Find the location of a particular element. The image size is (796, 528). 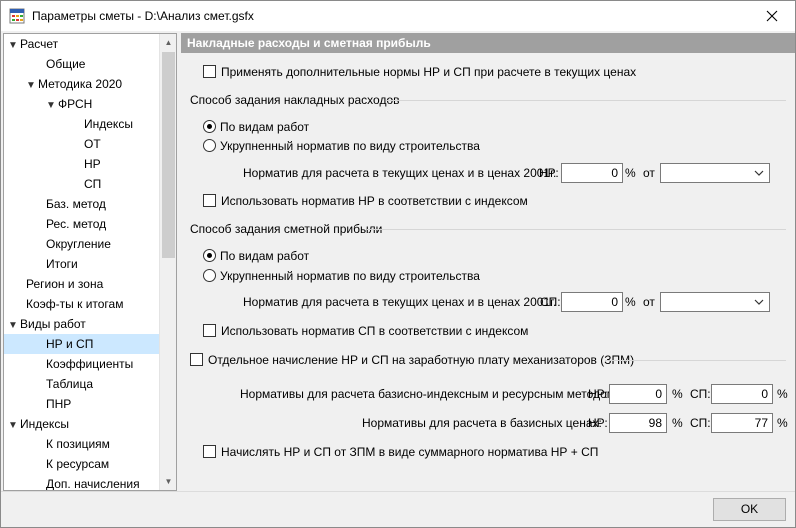

tree-item: ▼ Индексы is located at coordinates (37, 424).